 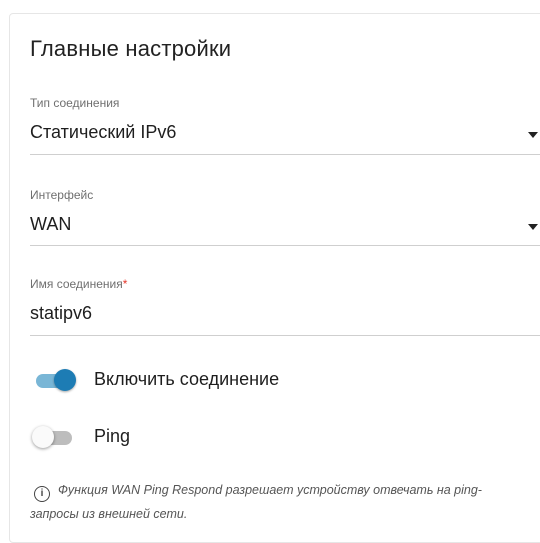 What do you see at coordinates (55, 437) in the screenshot?
I see `ping-toggle` at bounding box center [55, 437].